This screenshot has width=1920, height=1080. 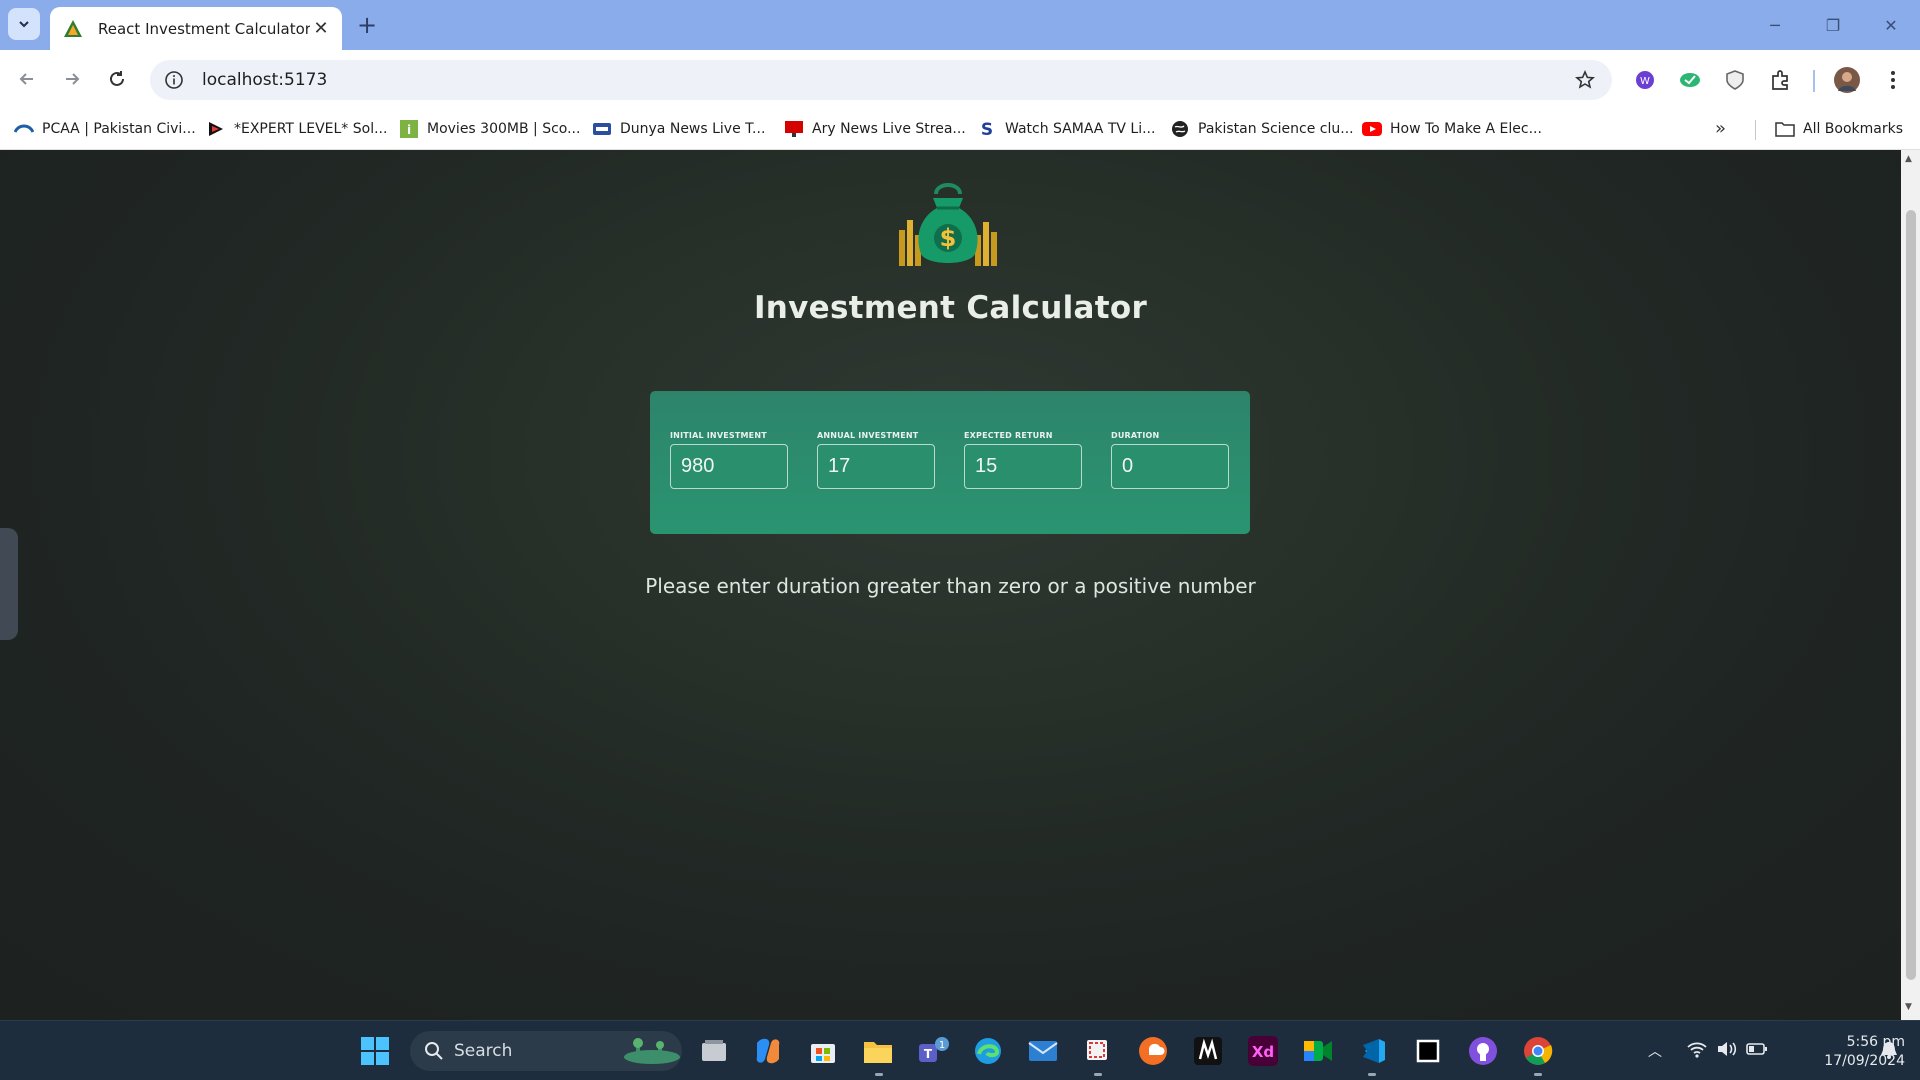 What do you see at coordinates (1908, 159) in the screenshot?
I see `scroll-up-icon: ▲` at bounding box center [1908, 159].